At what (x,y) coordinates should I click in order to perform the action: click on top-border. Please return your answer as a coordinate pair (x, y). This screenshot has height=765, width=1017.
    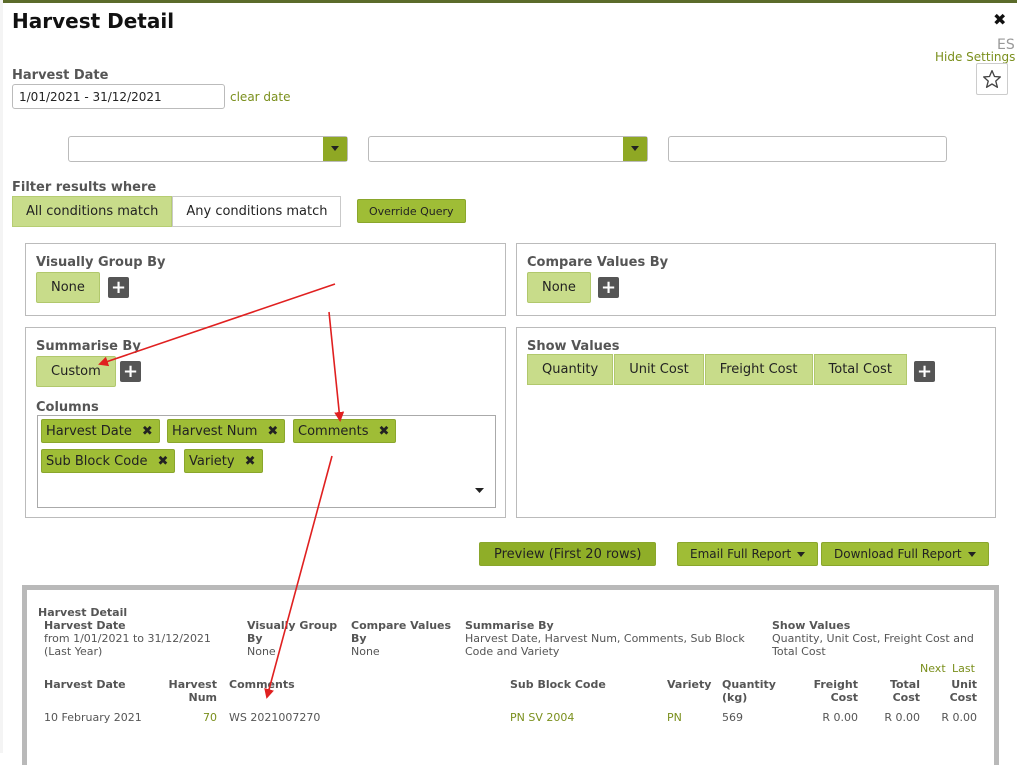
    Looking at the image, I should click on (508, 1).